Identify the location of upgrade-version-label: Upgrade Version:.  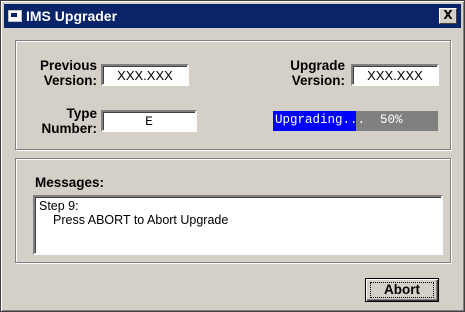
(304, 73).